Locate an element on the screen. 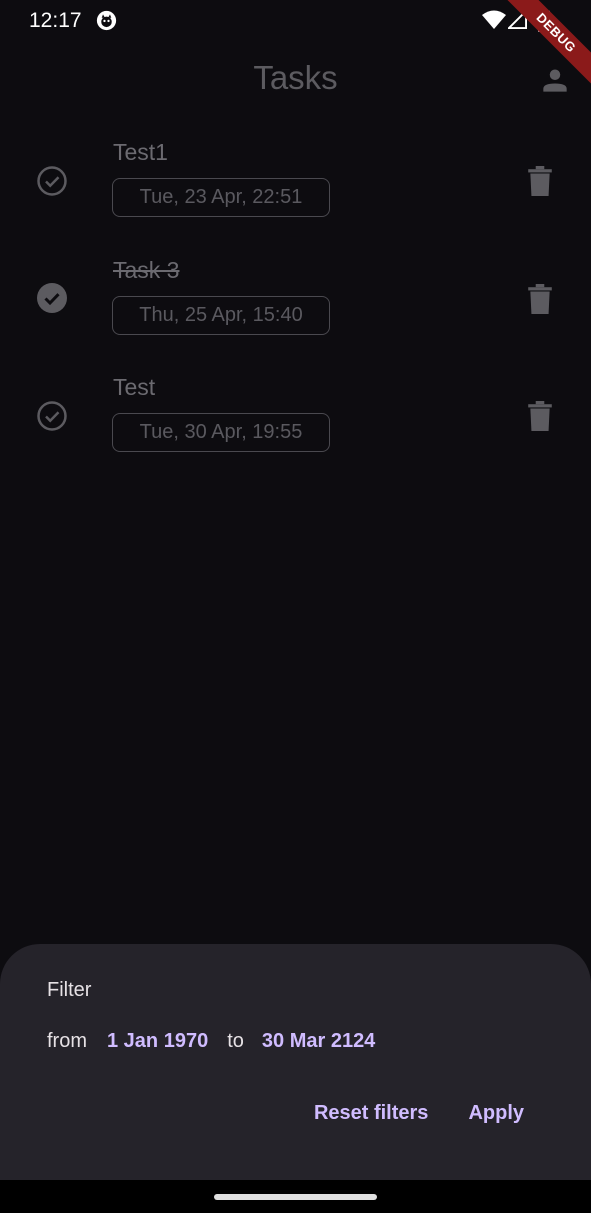  date-range-row: from 1 Jan 1970 to 30 Mar 2124 is located at coordinates (211, 1041).